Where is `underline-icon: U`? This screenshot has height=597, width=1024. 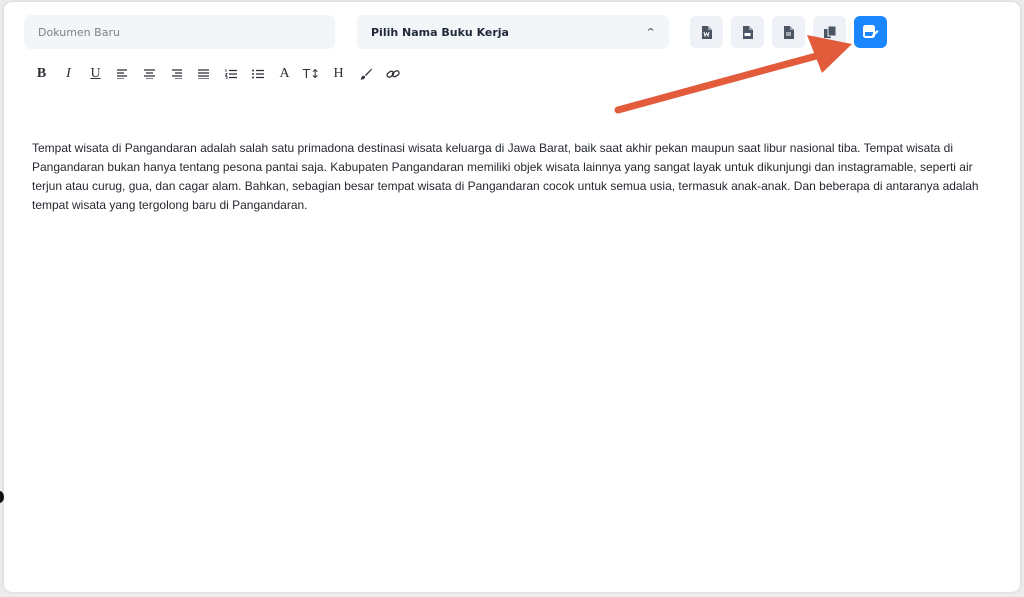
underline-icon: U is located at coordinates (95, 73).